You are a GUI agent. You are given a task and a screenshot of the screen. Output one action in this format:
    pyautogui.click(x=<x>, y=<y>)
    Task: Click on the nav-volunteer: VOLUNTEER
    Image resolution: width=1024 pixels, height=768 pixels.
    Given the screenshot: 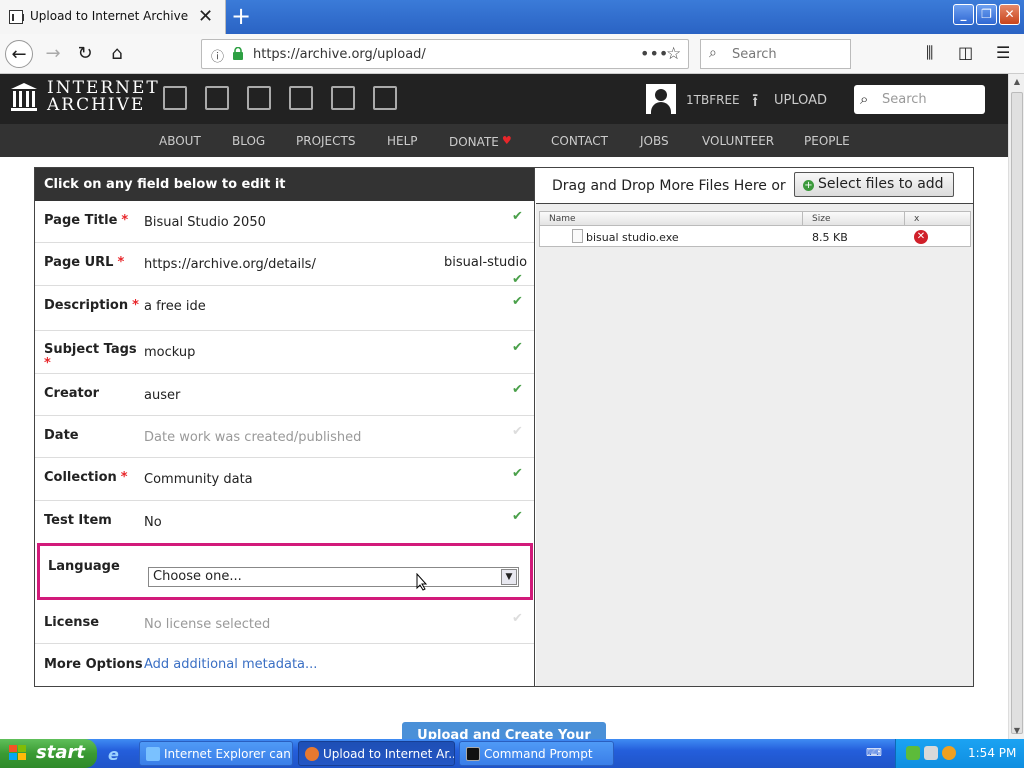 What is the action you would take?
    pyautogui.click(x=738, y=141)
    